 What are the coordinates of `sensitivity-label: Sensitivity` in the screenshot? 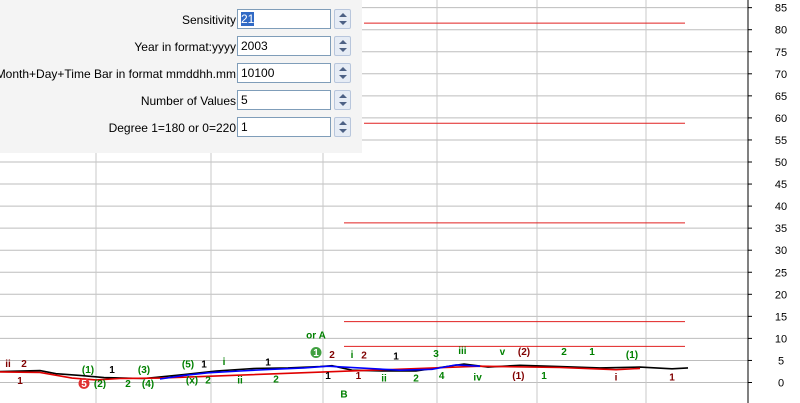 It's located at (208, 20).